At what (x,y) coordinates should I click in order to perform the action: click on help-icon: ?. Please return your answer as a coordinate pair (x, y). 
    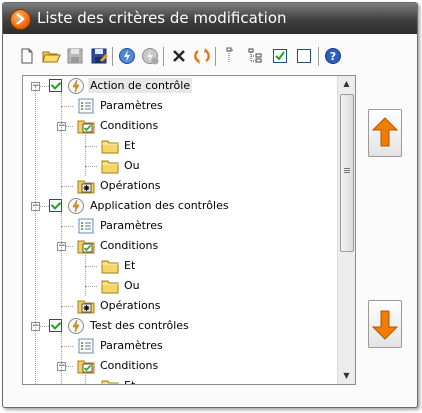
    Looking at the image, I should click on (333, 56).